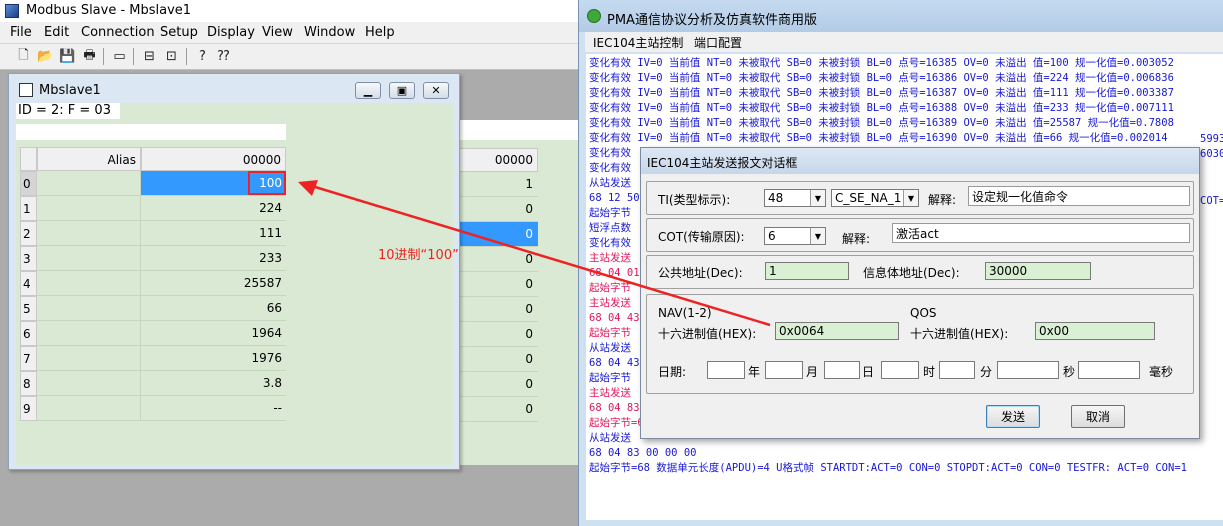  What do you see at coordinates (368, 90) in the screenshot?
I see `minimize-button: ▁` at bounding box center [368, 90].